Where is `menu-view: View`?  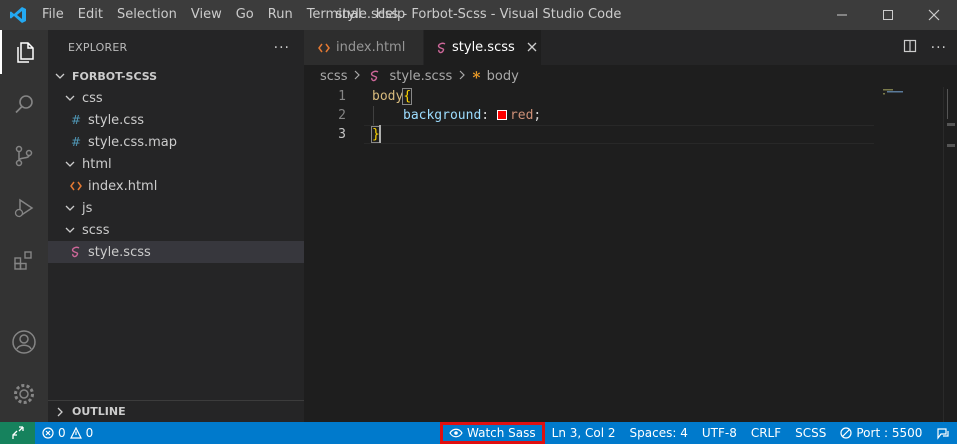
menu-view: View is located at coordinates (206, 15).